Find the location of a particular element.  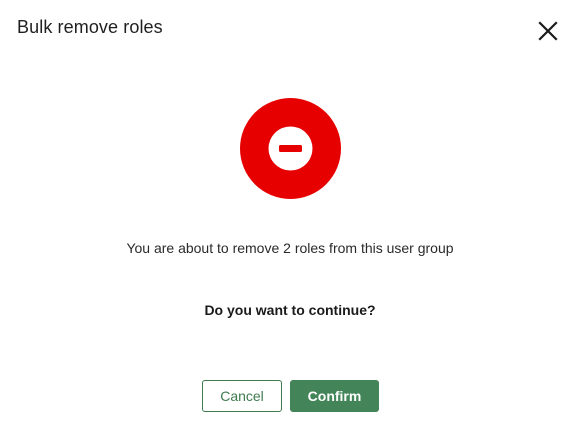

close-icon is located at coordinates (548, 31).